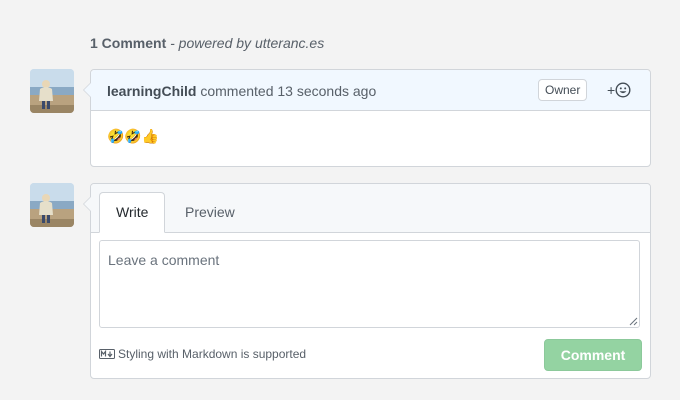  I want to click on smiley-icon, so click(623, 90).